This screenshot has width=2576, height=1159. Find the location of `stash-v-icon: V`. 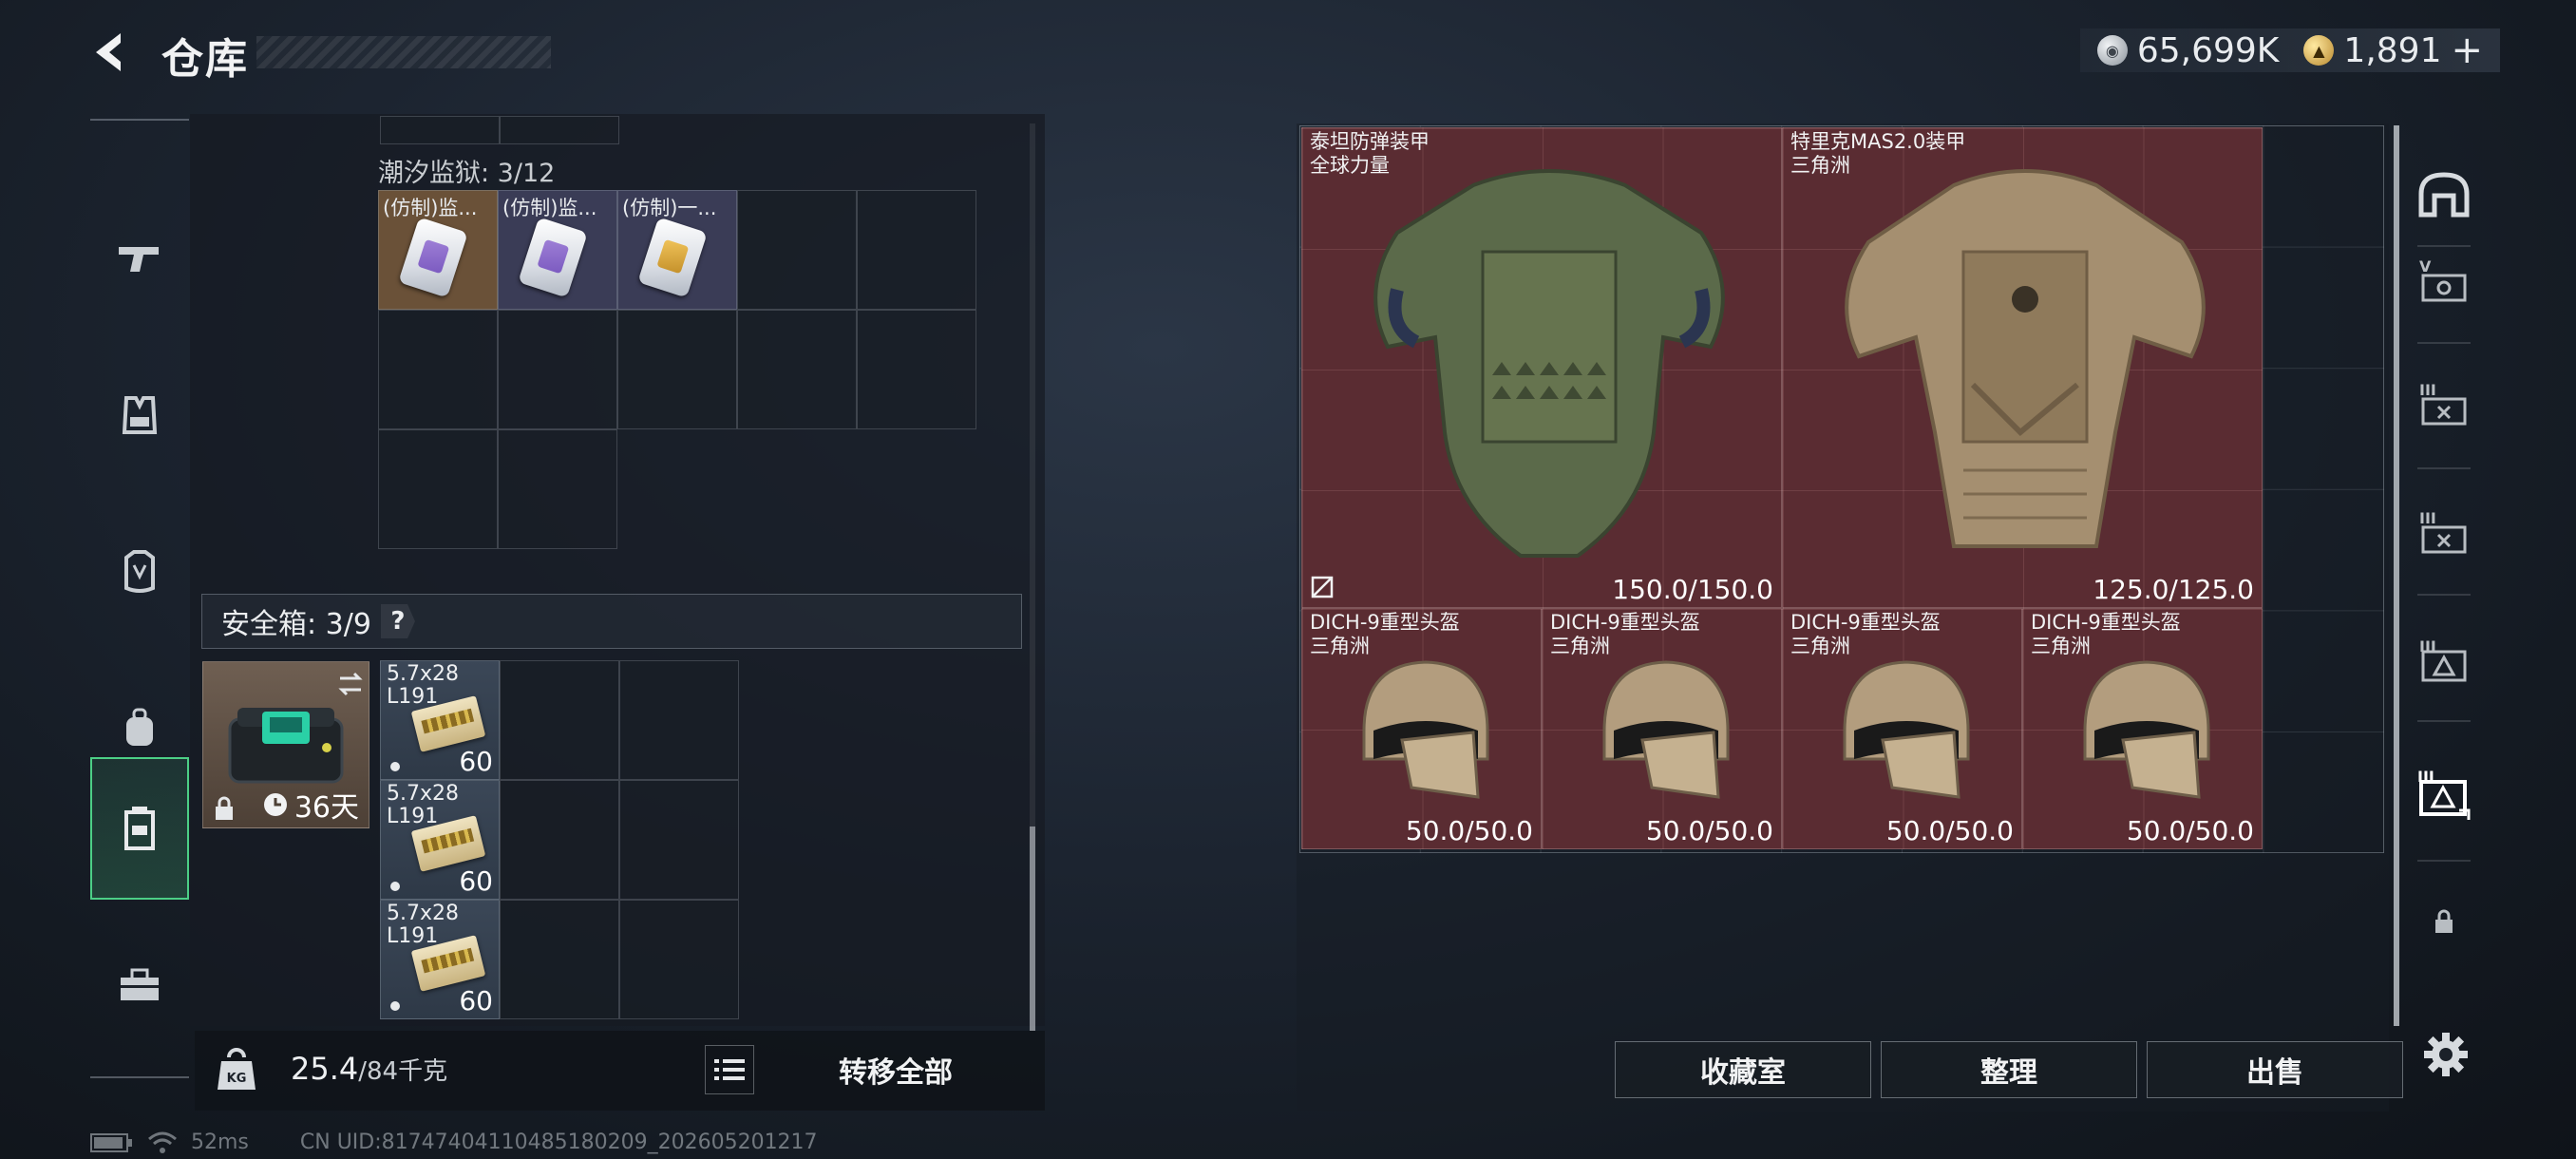

stash-v-icon: V is located at coordinates (2443, 279).